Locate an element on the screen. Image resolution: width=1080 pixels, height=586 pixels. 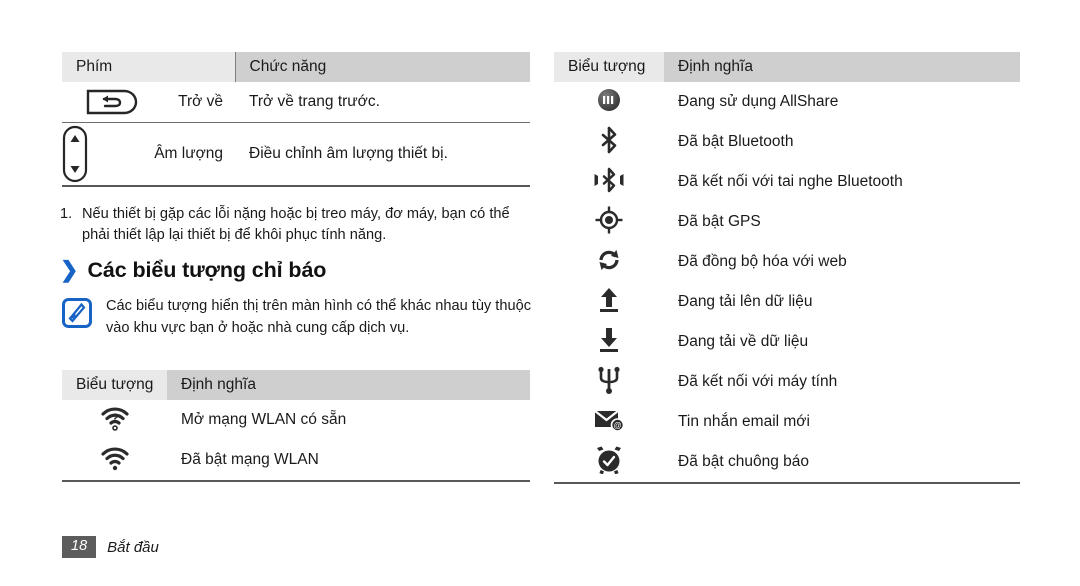
upload-icon is located at coordinates (609, 300).